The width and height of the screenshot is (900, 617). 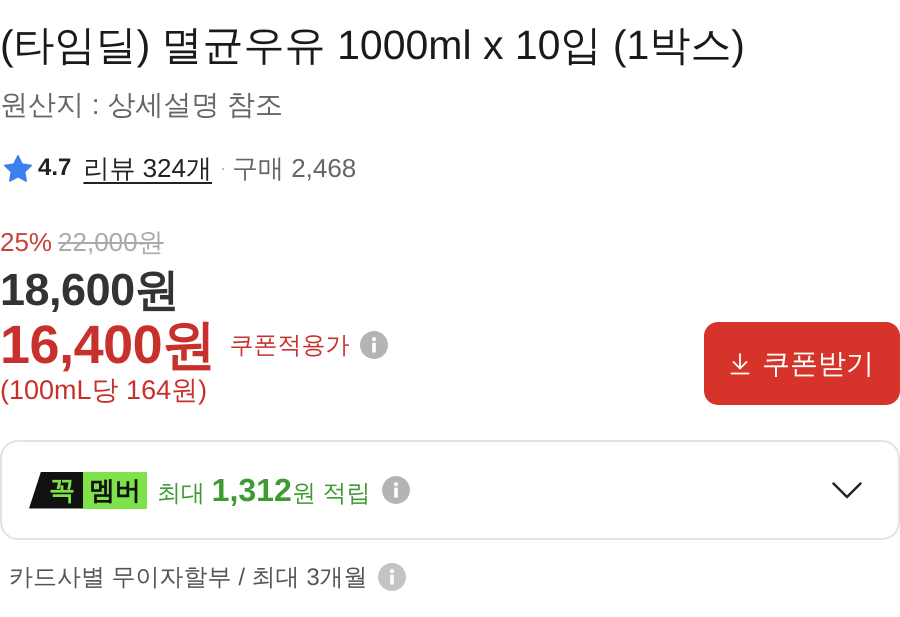 What do you see at coordinates (188, 578) in the screenshot?
I see `installment-text: 카드사별 무이자할부 / 최대 3개월` at bounding box center [188, 578].